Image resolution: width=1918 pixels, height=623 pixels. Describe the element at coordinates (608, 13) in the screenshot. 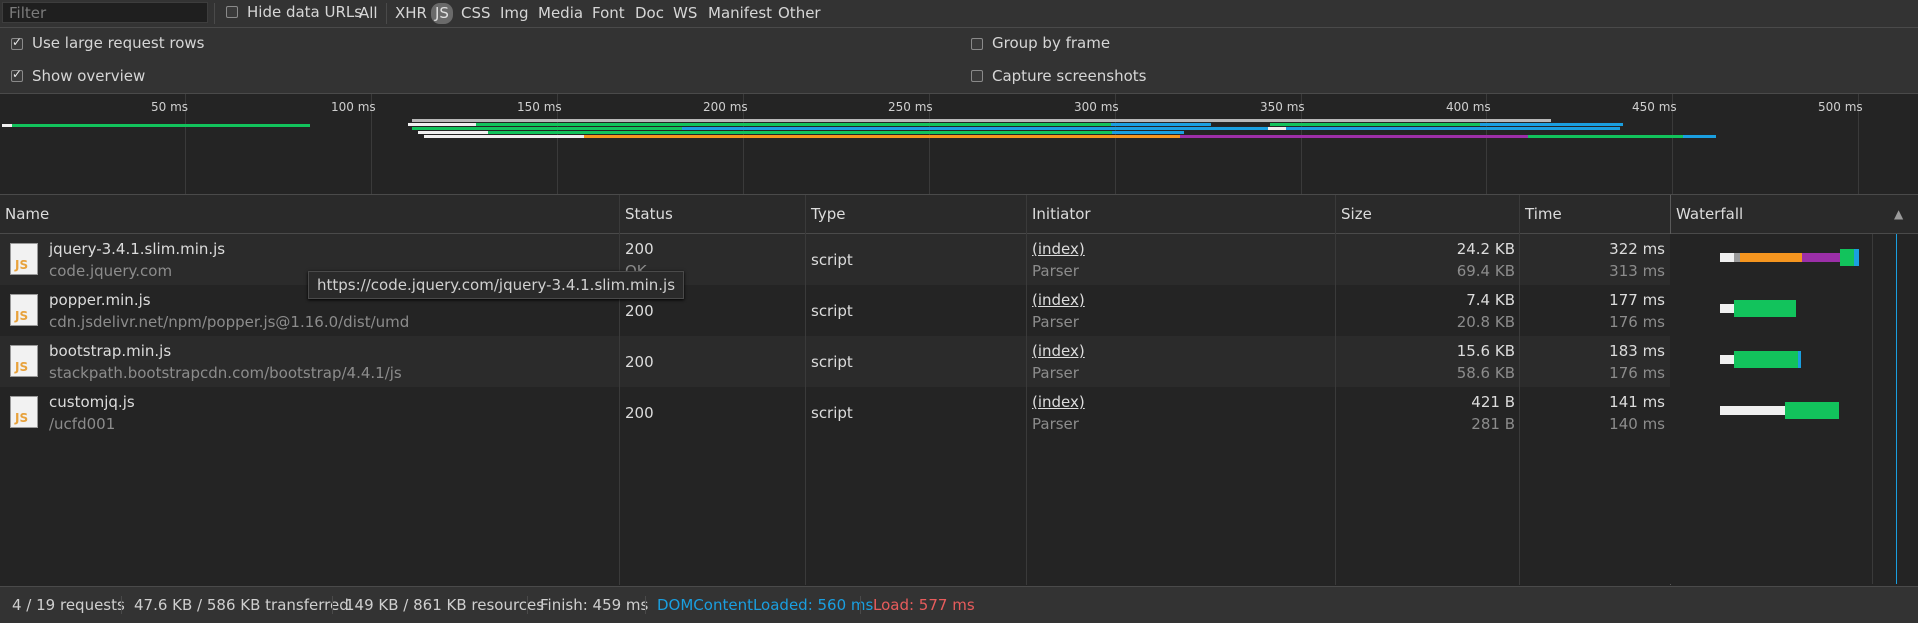

I see `type-filter-font: Font` at that location.